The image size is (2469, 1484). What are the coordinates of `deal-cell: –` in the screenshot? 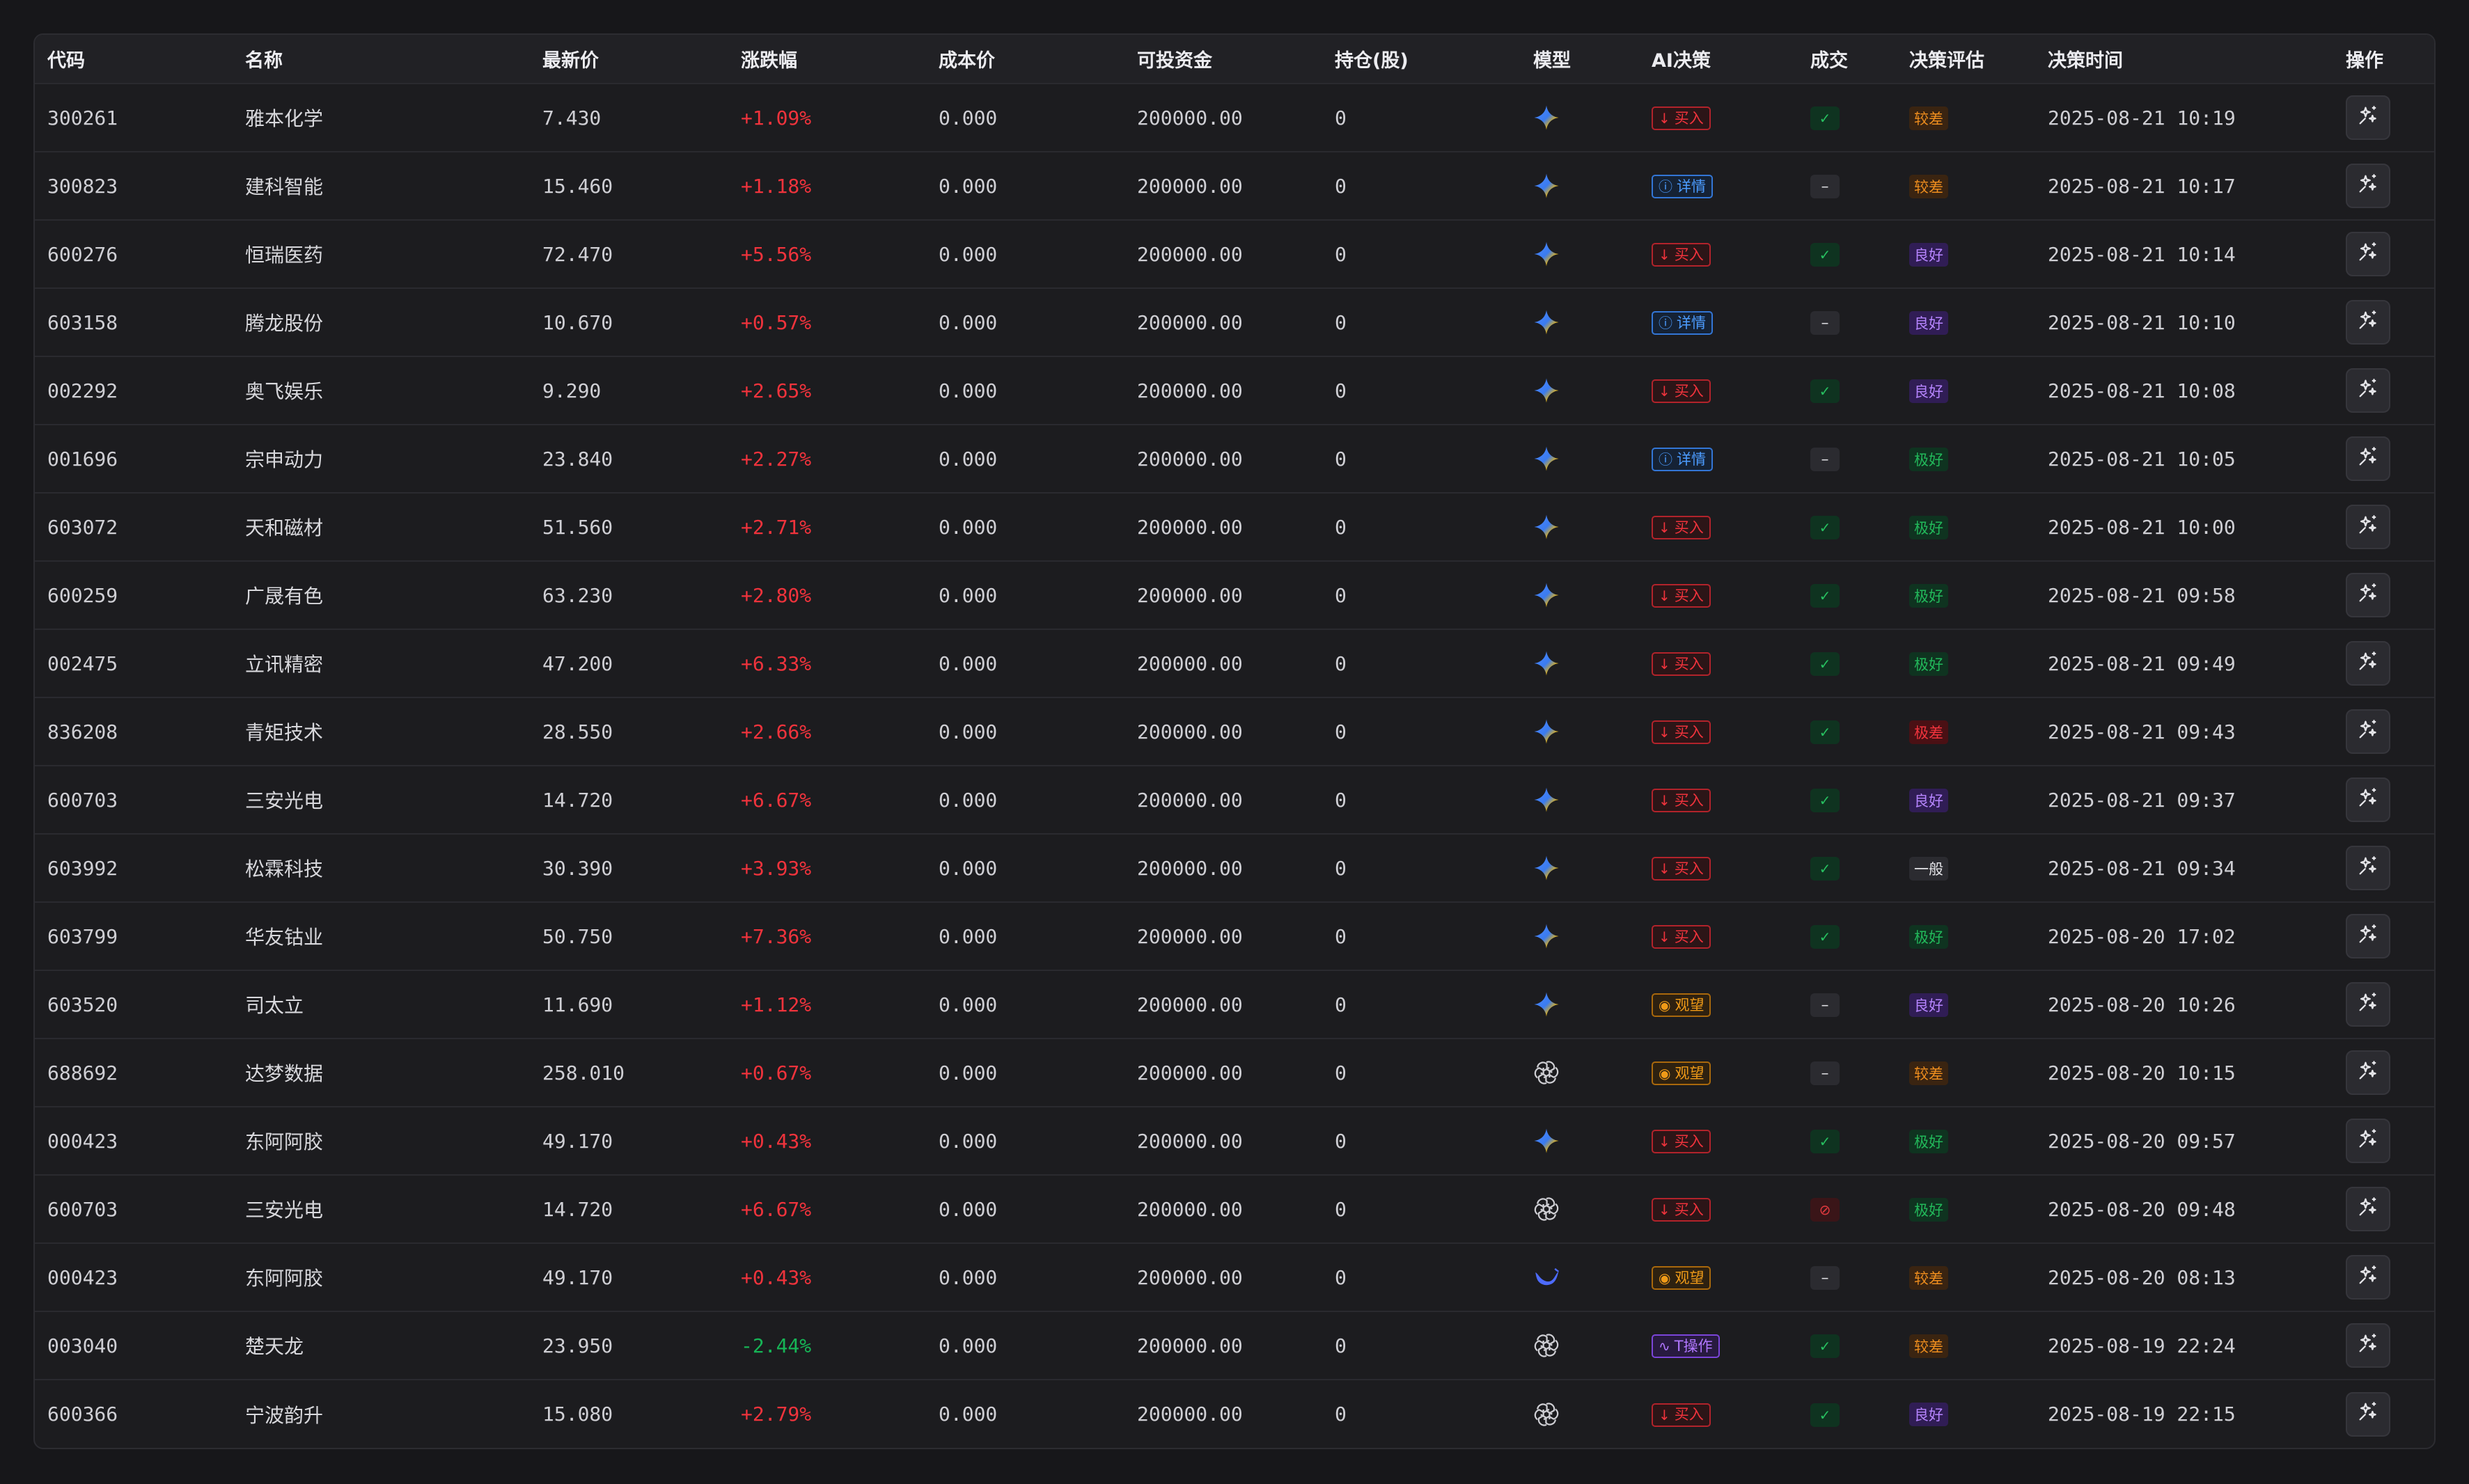 It's located at (1847, 186).